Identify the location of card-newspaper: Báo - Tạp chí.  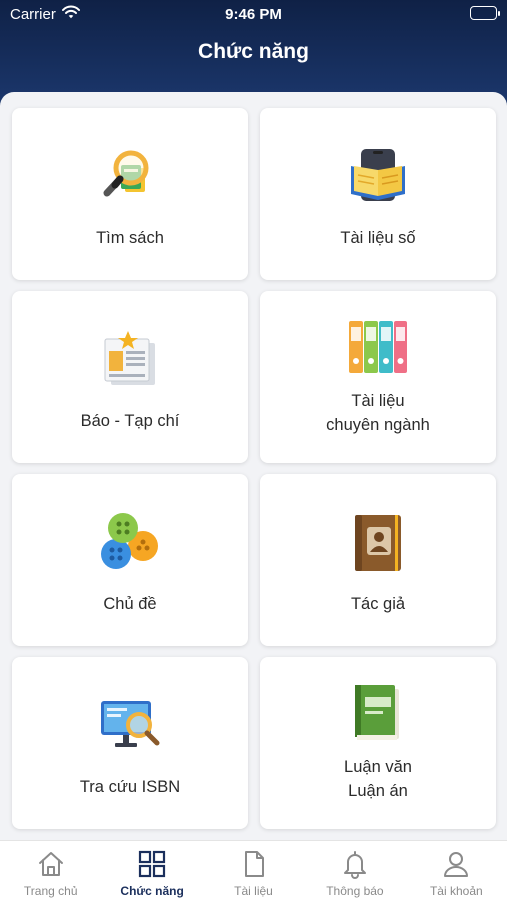
(130, 377).